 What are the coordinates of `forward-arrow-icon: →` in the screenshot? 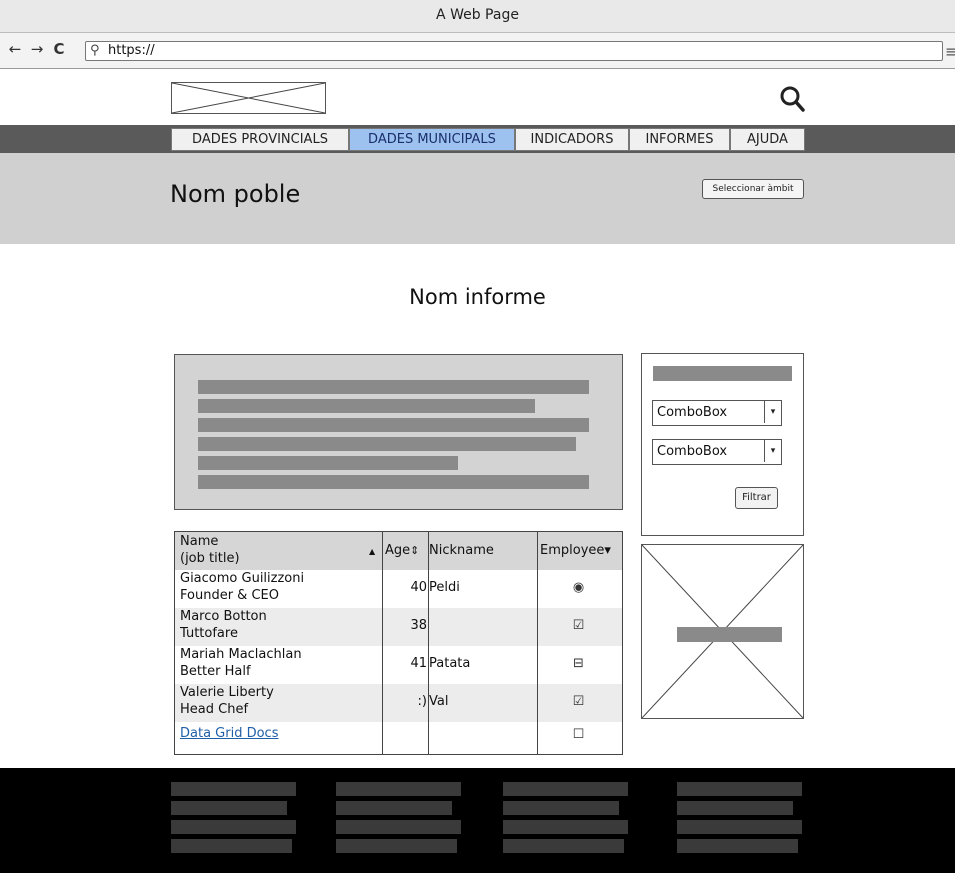 It's located at (37, 49).